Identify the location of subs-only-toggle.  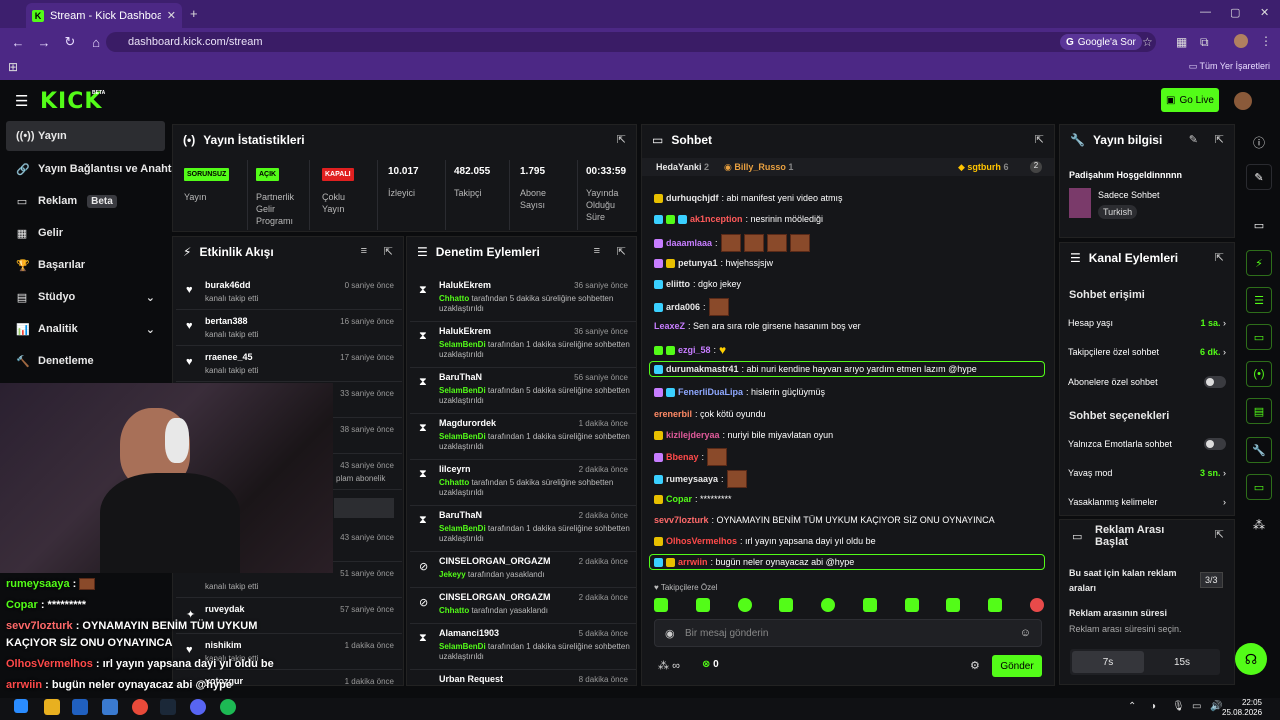
(1215, 382).